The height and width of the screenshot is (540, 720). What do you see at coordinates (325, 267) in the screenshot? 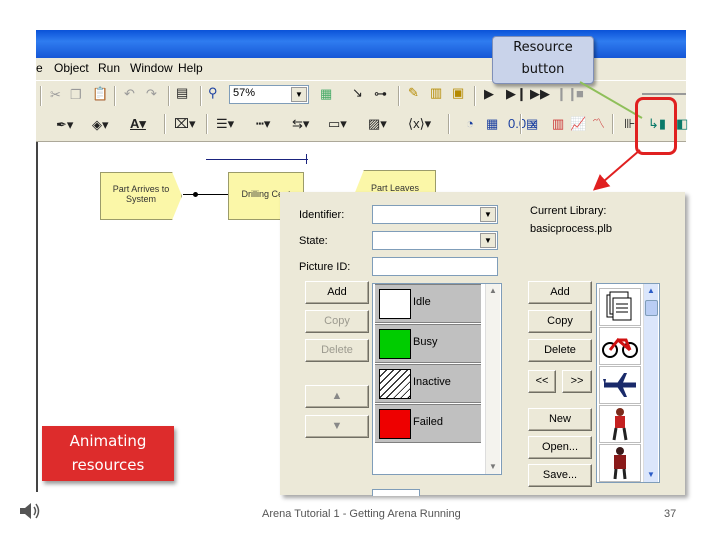
I see `picture-id-label: Picture ID:` at bounding box center [325, 267].